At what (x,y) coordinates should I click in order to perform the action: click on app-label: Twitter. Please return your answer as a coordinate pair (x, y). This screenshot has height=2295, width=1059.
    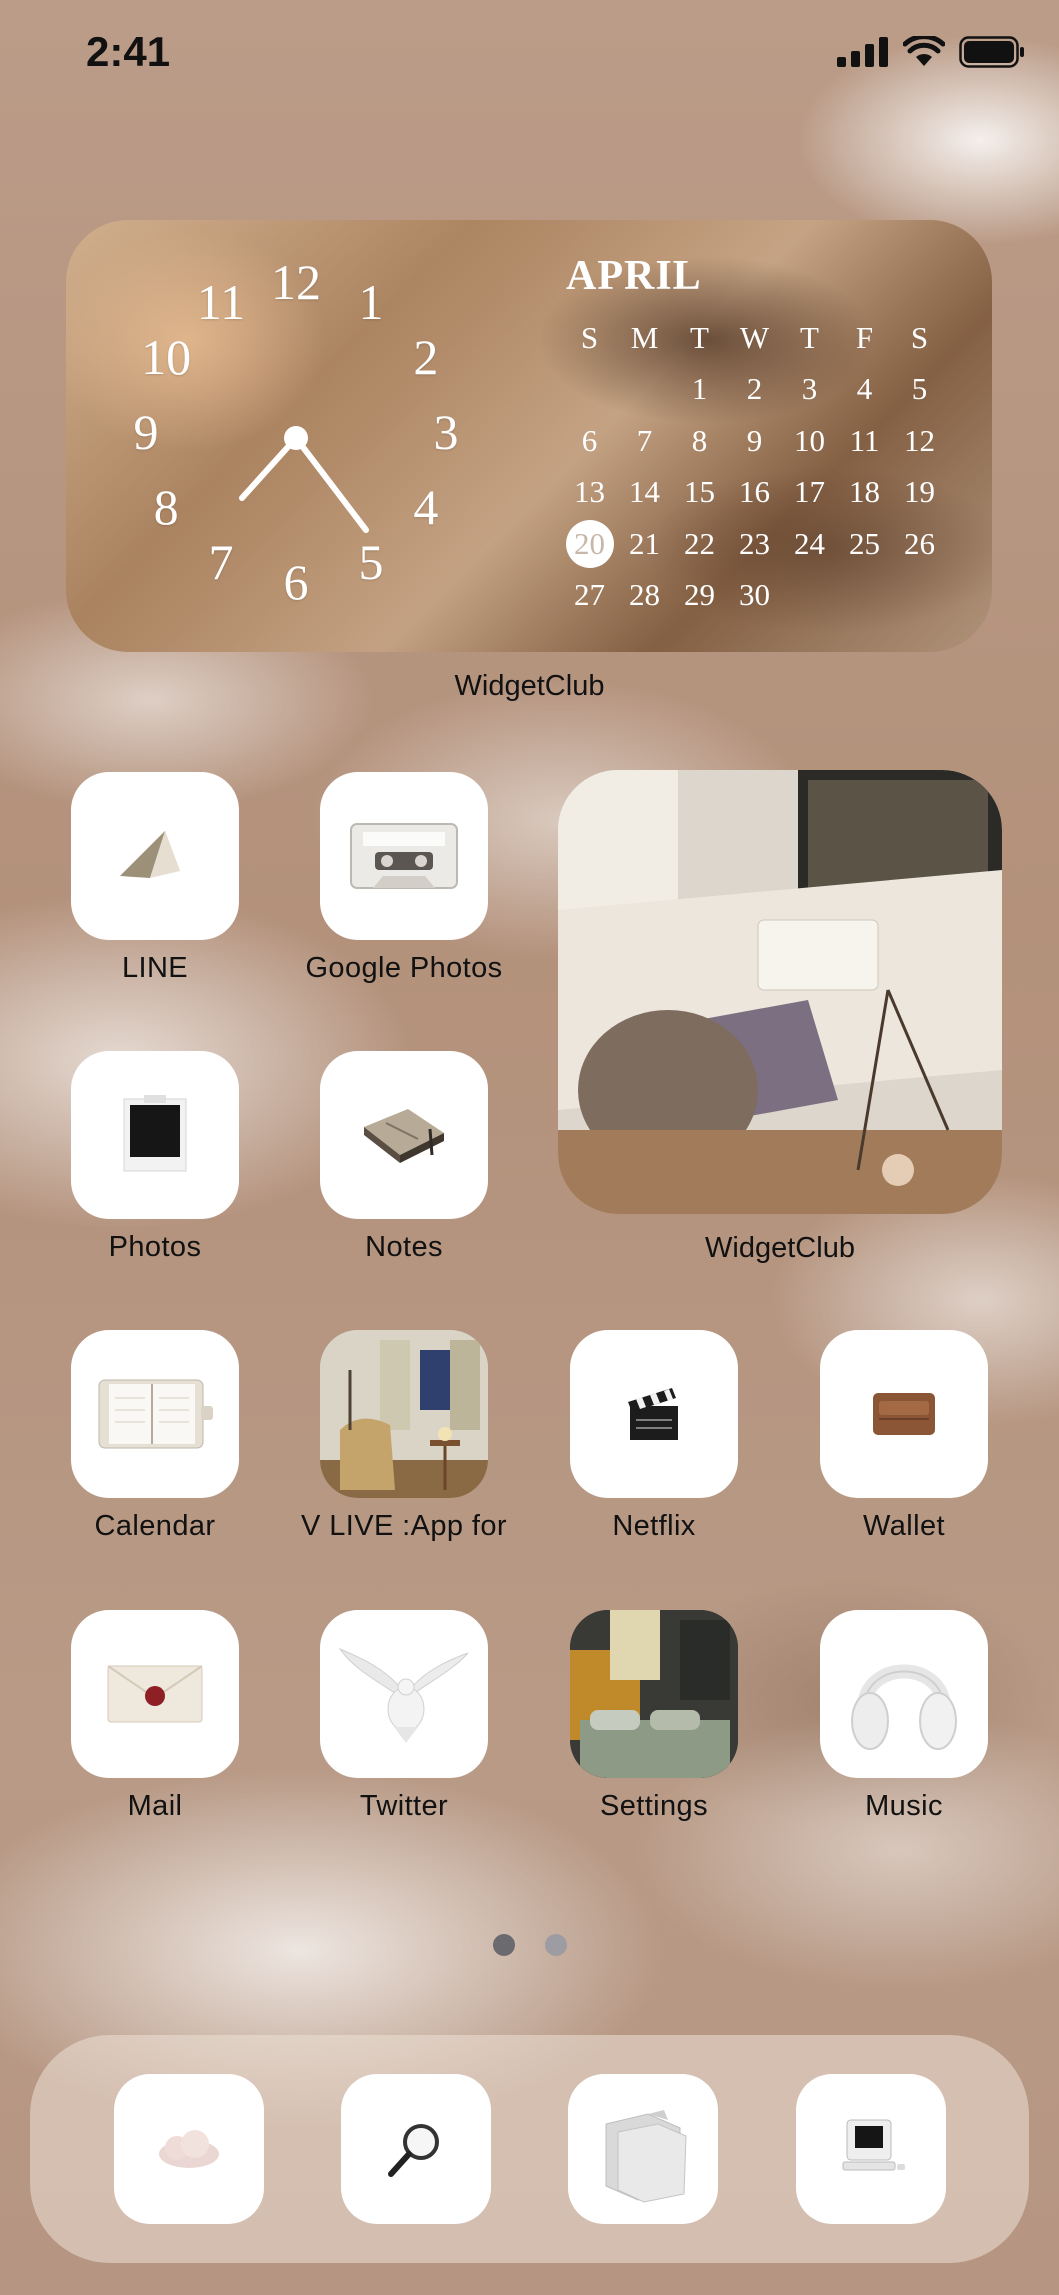
    Looking at the image, I should click on (404, 1806).